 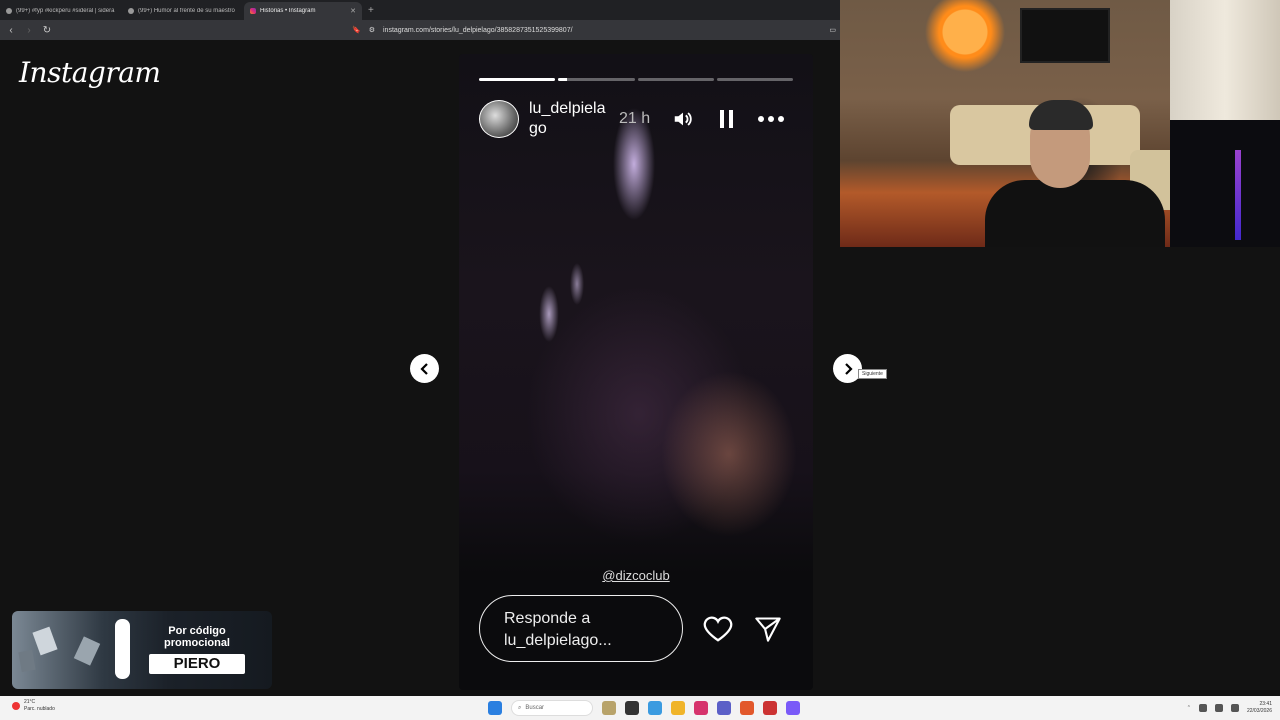 What do you see at coordinates (636, 79) in the screenshot?
I see `story-progress` at bounding box center [636, 79].